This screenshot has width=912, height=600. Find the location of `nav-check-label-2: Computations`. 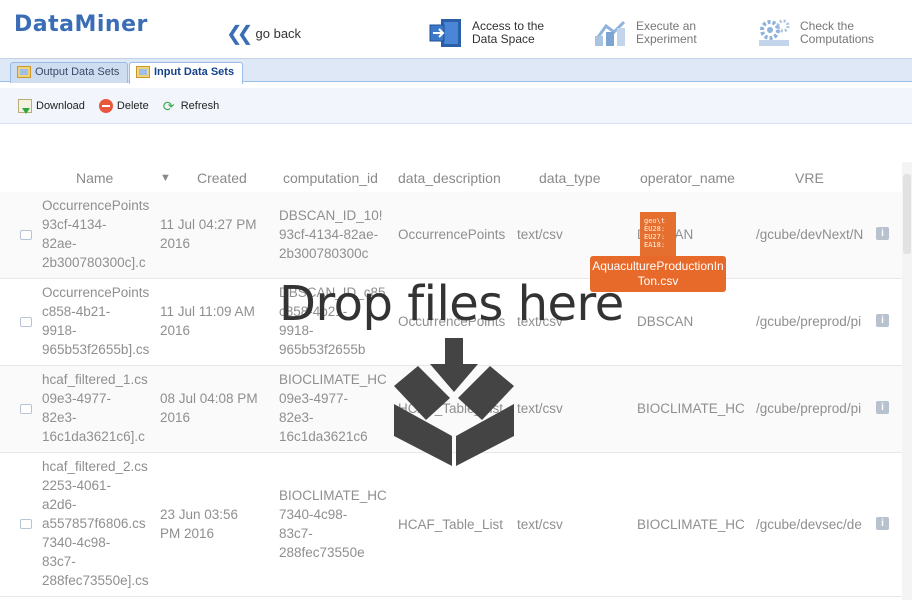

nav-check-label-2: Computations is located at coordinates (837, 39).